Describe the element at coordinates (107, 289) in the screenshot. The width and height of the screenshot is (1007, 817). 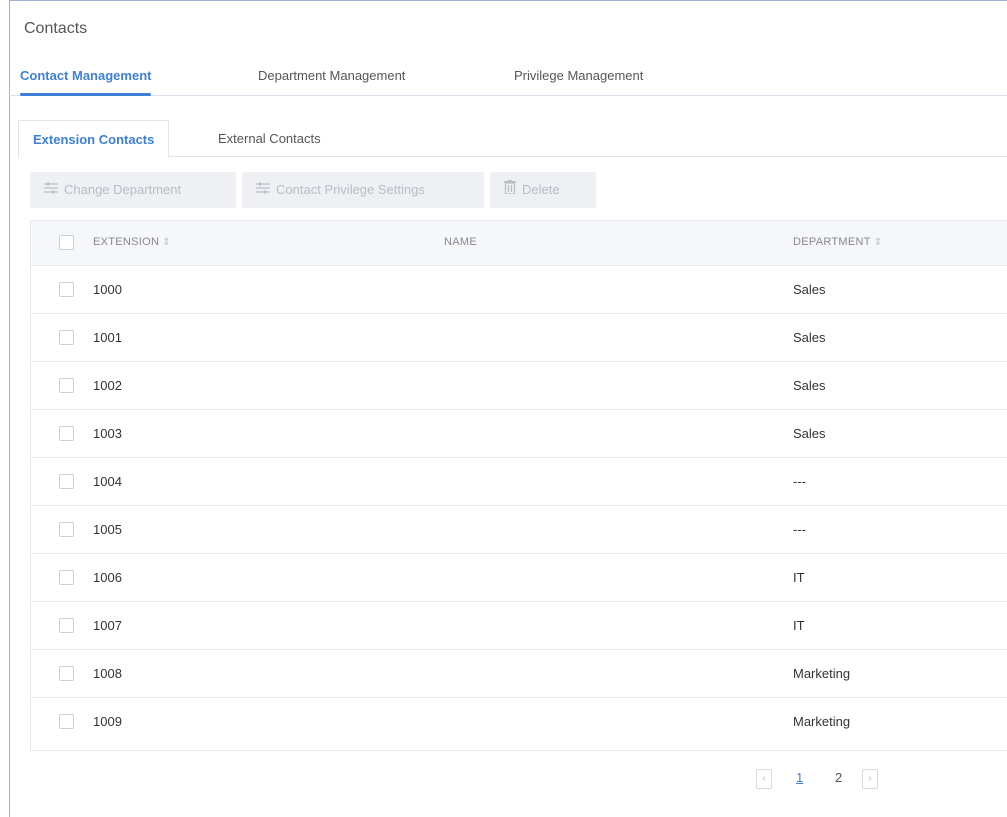
I see `extension-cell: 1000` at that location.